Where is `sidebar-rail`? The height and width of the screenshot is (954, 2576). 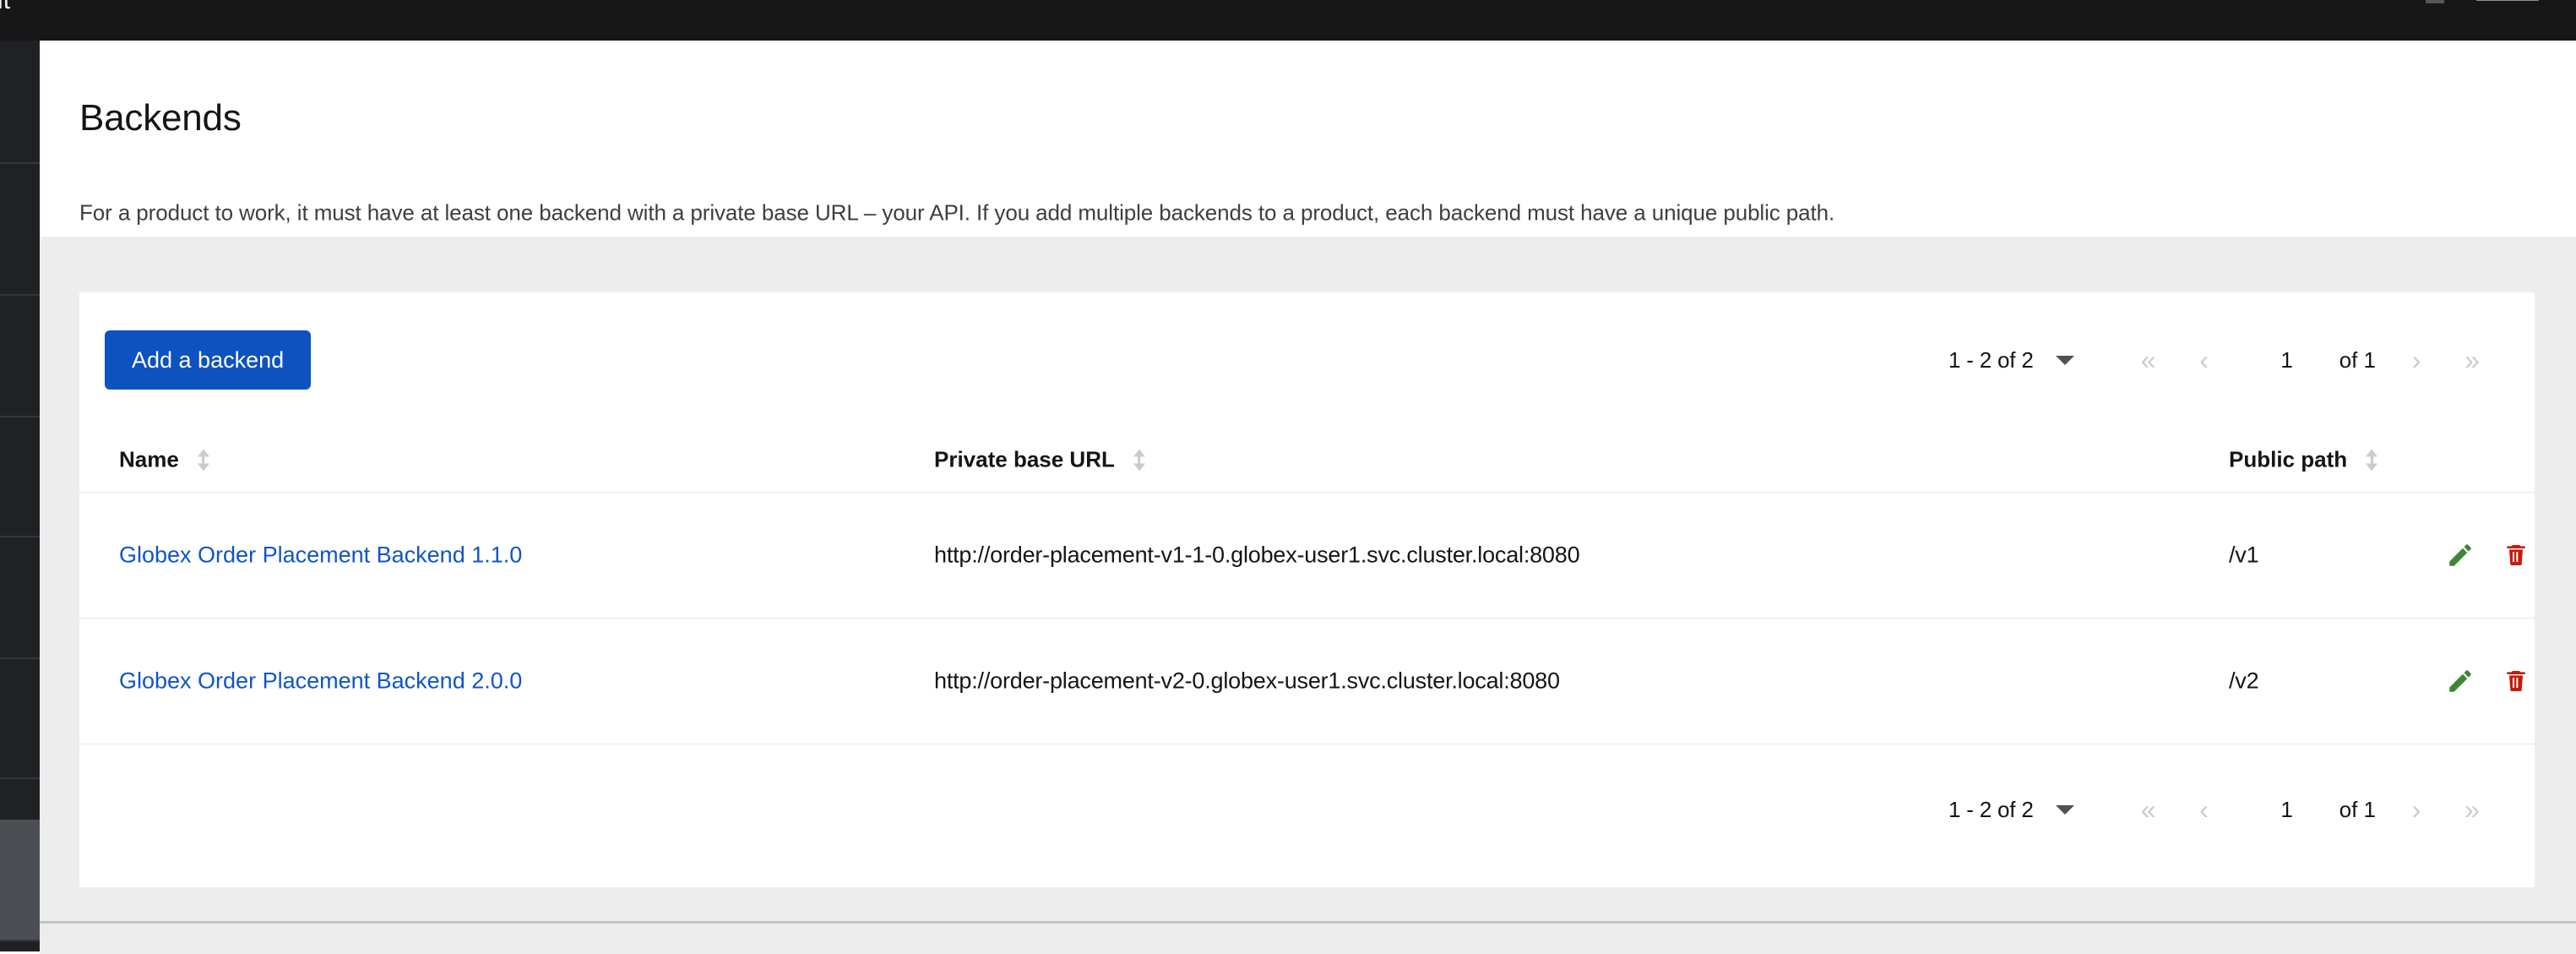
sidebar-rail is located at coordinates (20, 496).